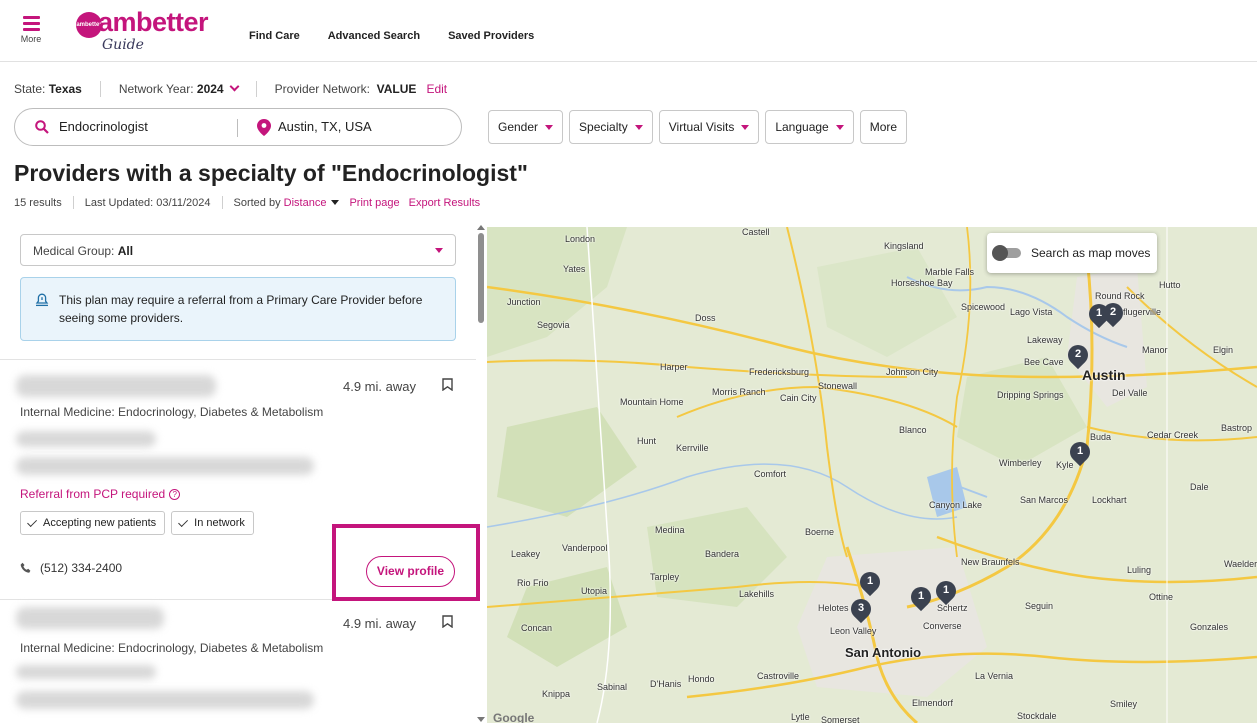 Image resolution: width=1257 pixels, height=723 pixels. What do you see at coordinates (123, 45) in the screenshot?
I see `logo-subtitle: Guide` at bounding box center [123, 45].